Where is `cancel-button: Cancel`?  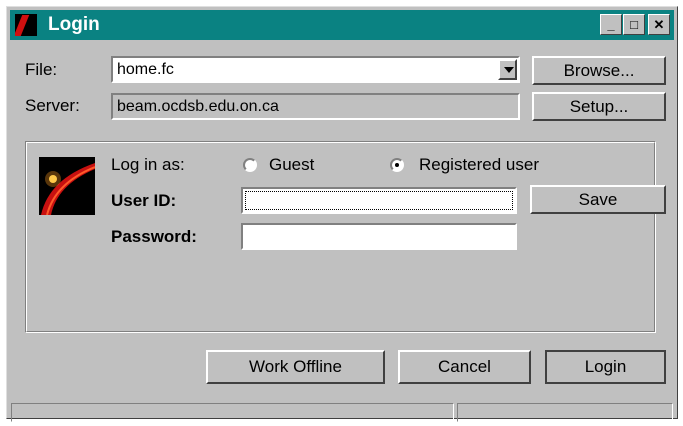 cancel-button: Cancel is located at coordinates (464, 367).